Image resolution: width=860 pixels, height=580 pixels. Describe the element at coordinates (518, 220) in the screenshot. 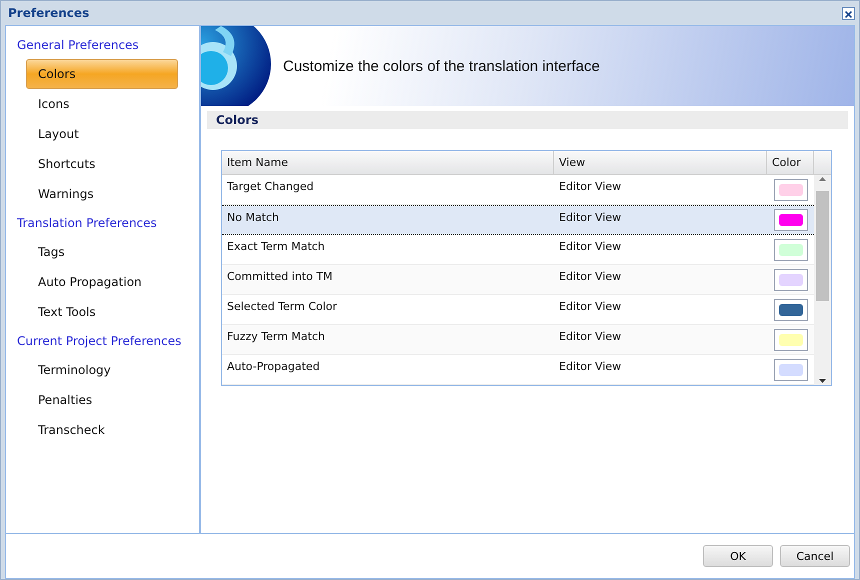

I see `table-row: No Match Editor View` at that location.